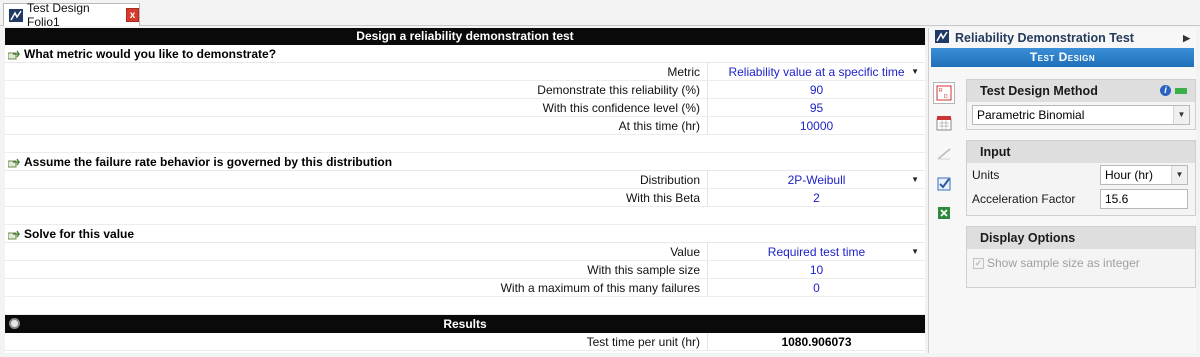  I want to click on solve-value-select: Required test time ▼, so click(816, 251).